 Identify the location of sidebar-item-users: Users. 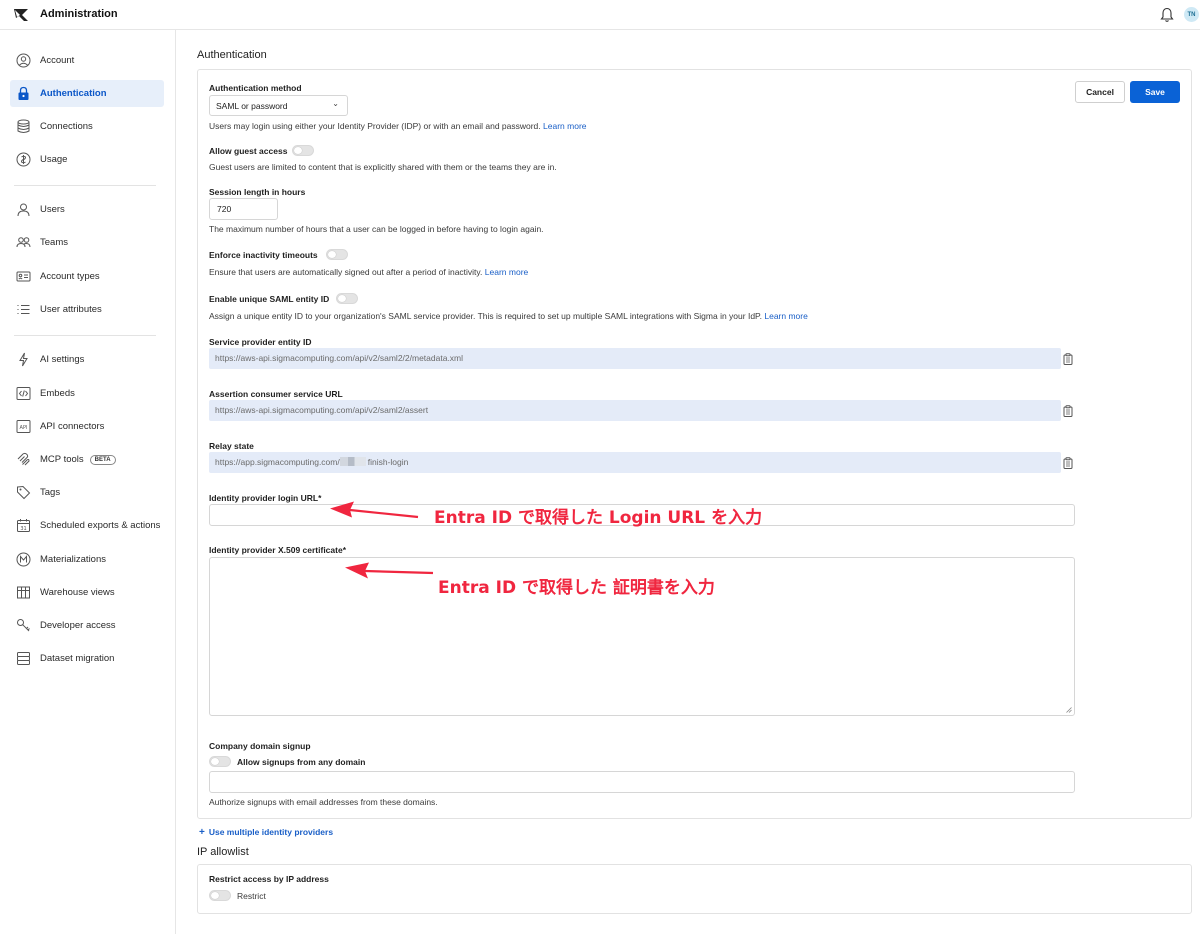
(87, 209).